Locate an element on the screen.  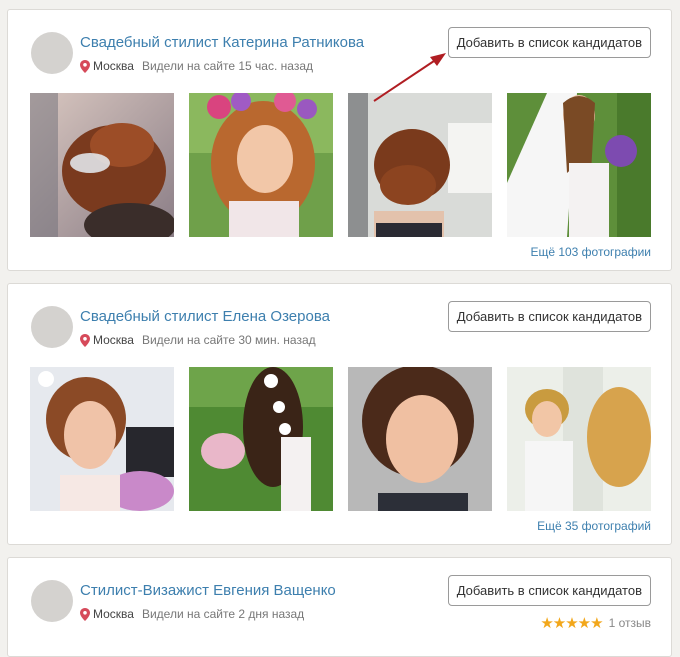
more-photos-link: Ещё 35 фотографий is located at coordinates (594, 526).